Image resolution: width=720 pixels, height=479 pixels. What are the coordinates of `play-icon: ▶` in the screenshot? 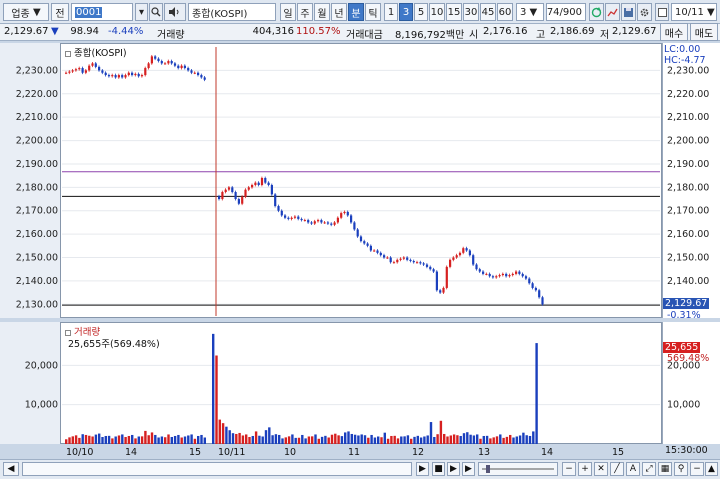 It's located at (453, 469).